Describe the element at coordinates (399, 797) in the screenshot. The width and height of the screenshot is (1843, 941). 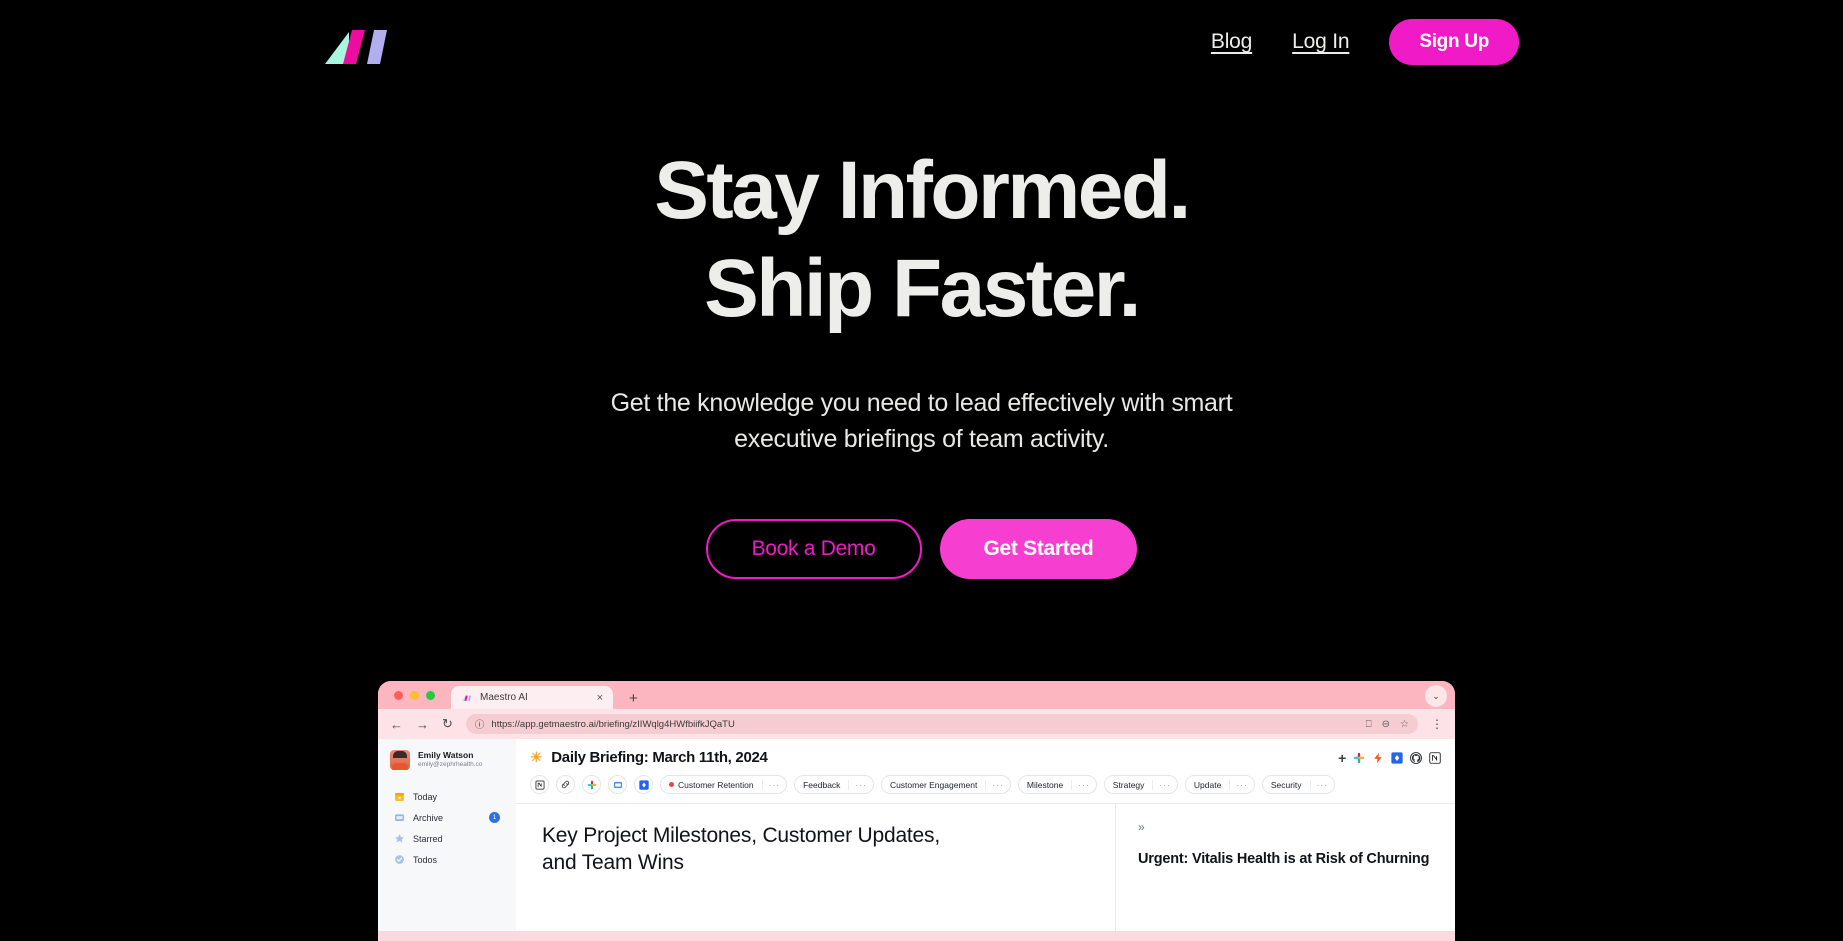
I see `calendar-icon` at that location.